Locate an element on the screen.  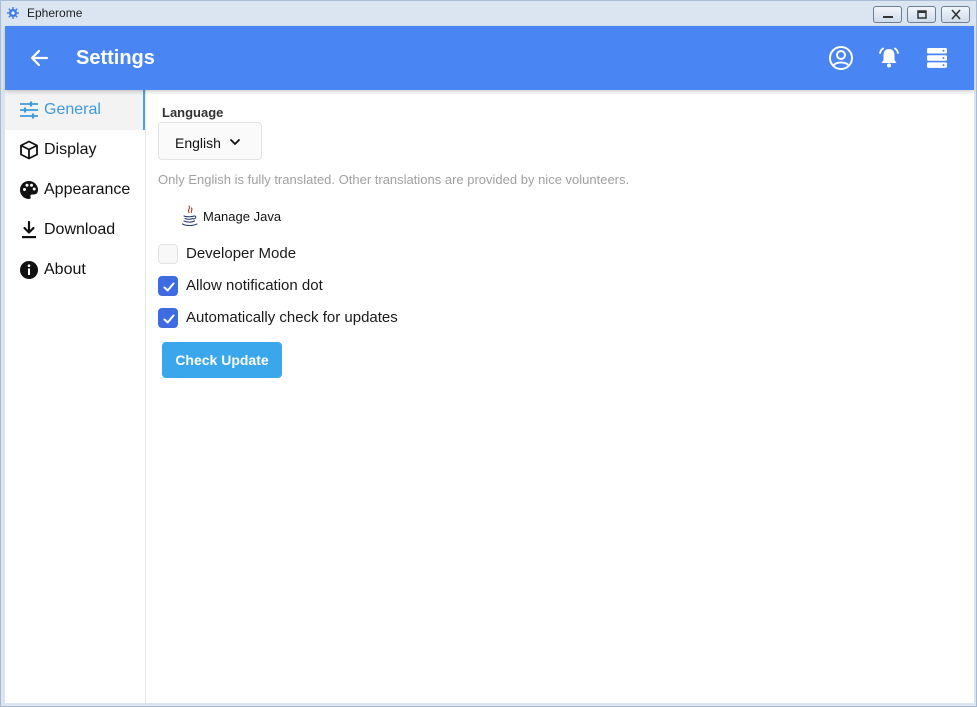
back-arrow-icon is located at coordinates (39, 58).